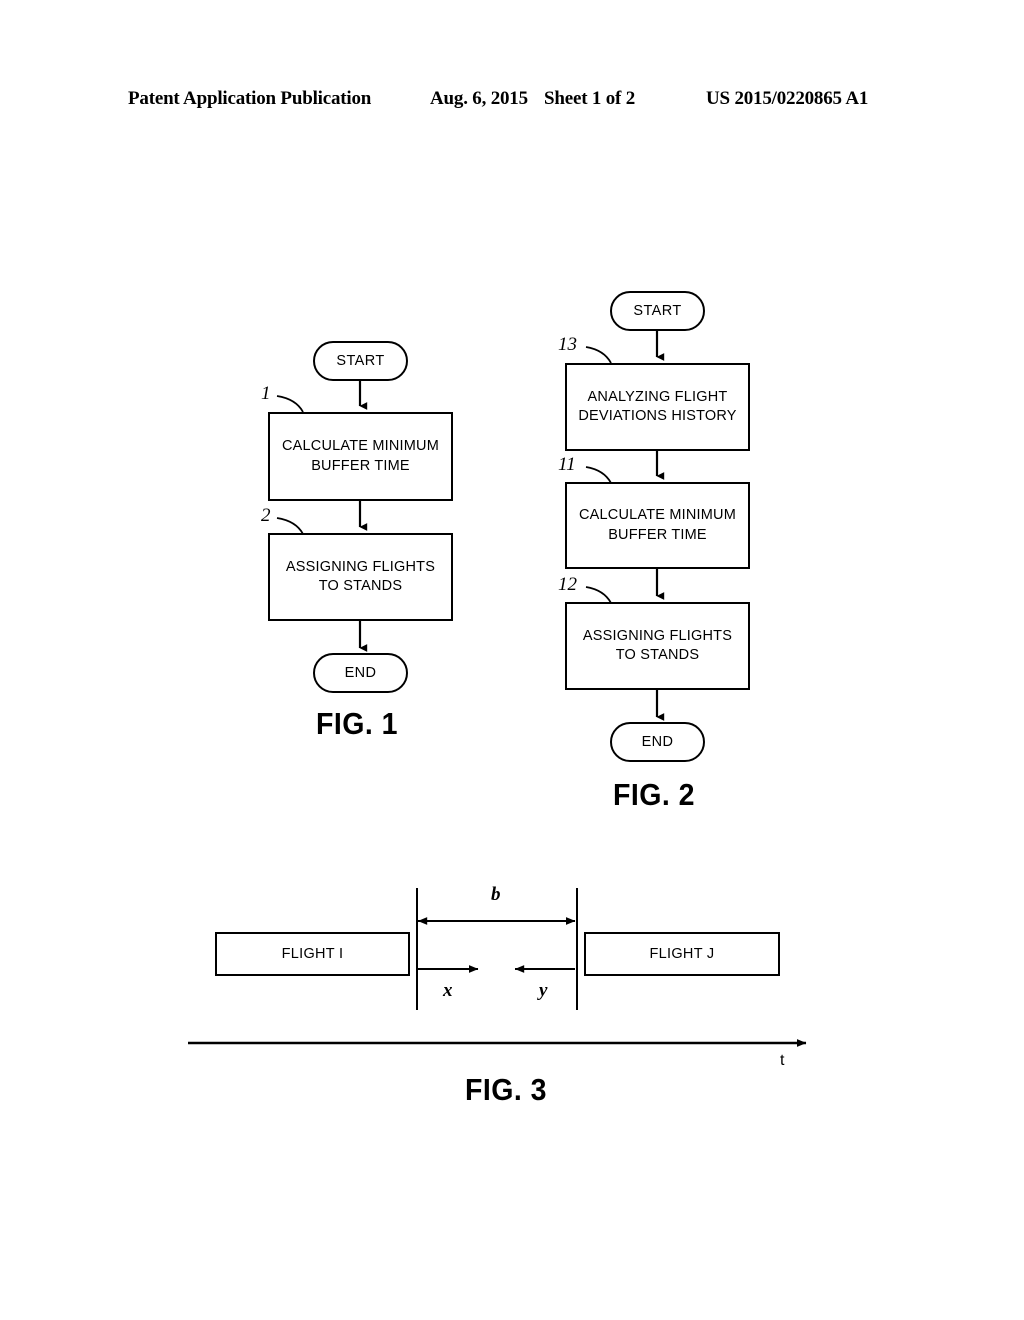 The height and width of the screenshot is (1320, 1024). Describe the element at coordinates (782, 1060) in the screenshot. I see `fig3-time-axis-label: t` at that location.